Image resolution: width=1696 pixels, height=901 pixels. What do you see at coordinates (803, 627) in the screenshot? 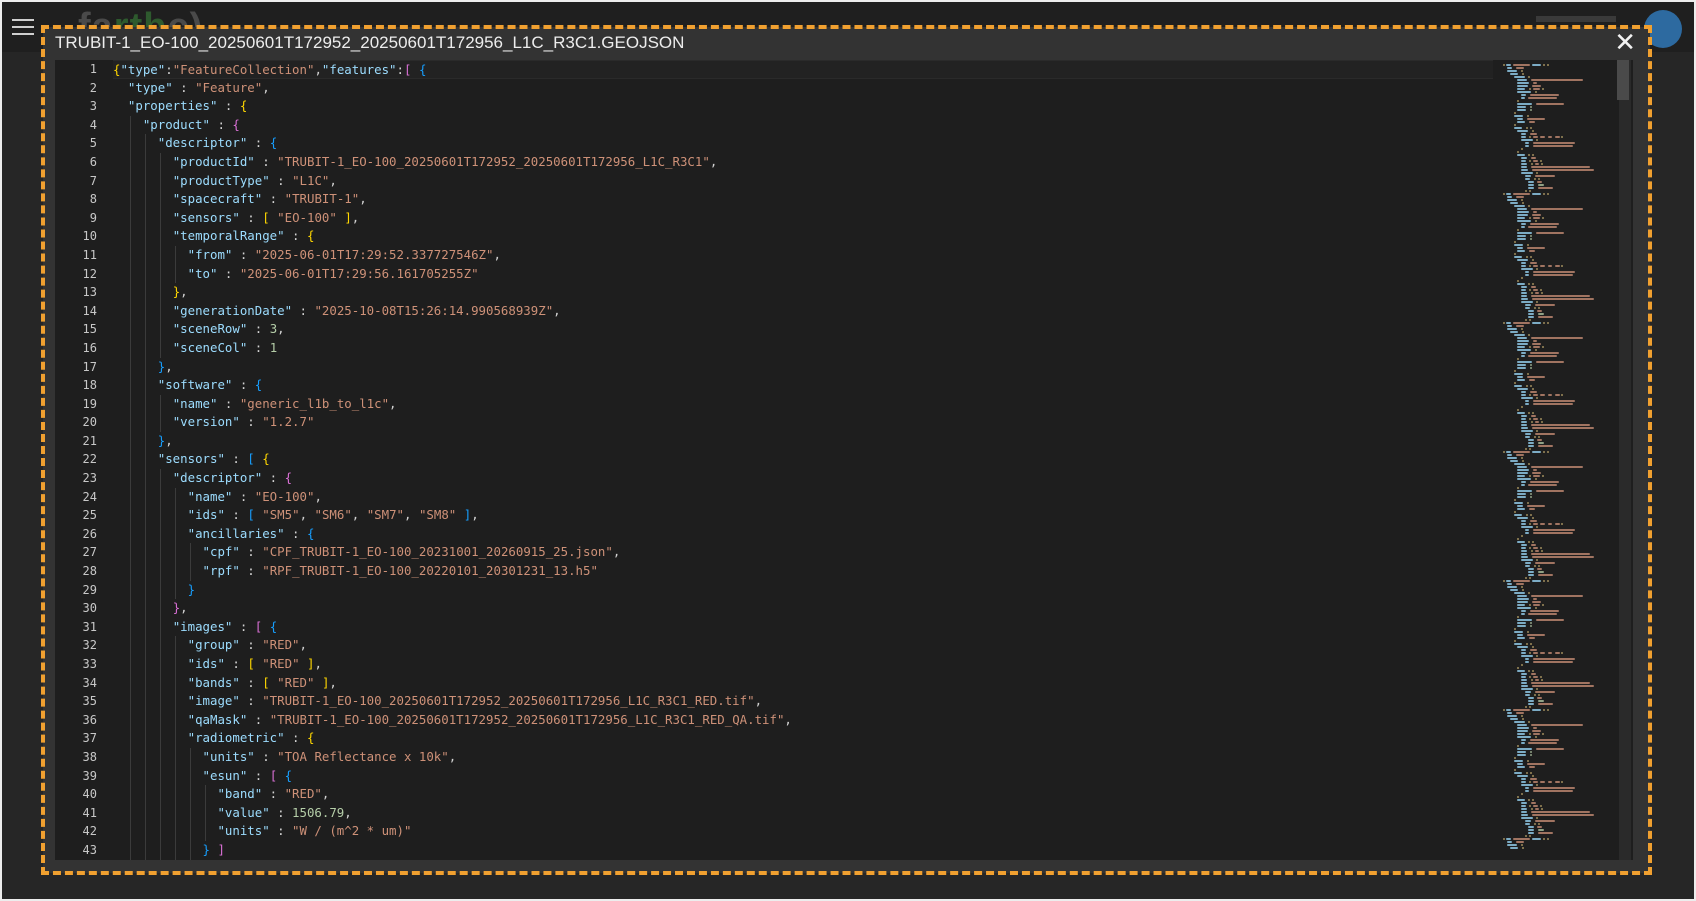
I see `code-line: "images" : [ {` at bounding box center [803, 627].